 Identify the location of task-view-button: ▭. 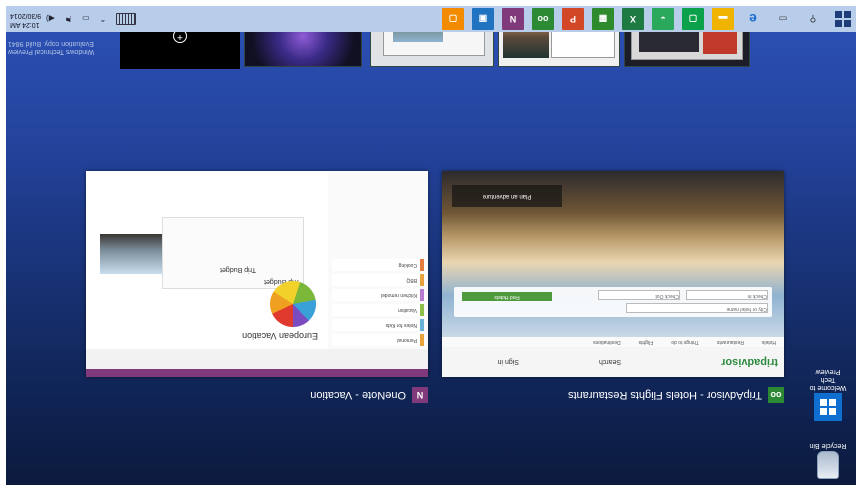
(783, 19).